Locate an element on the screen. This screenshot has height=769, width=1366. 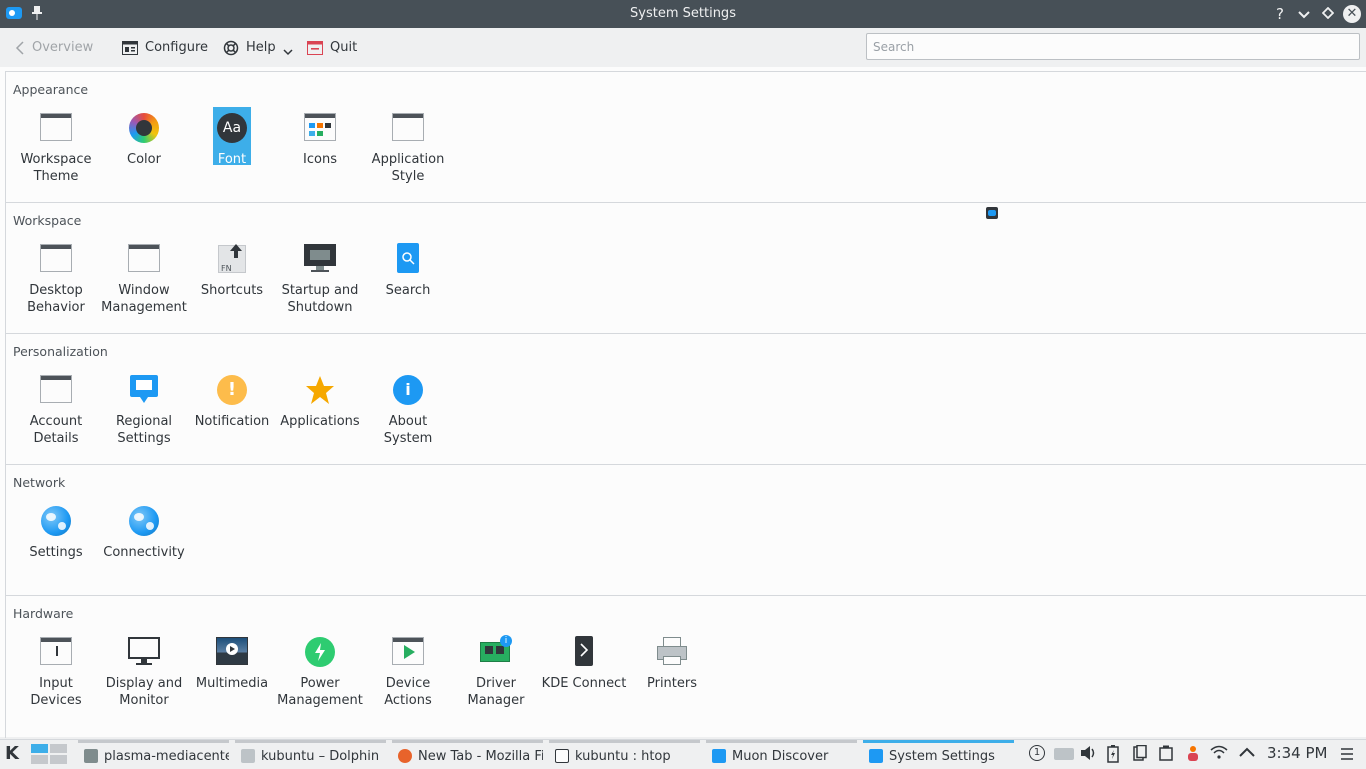
item-about-system: i About System is located at coordinates (408, 409).